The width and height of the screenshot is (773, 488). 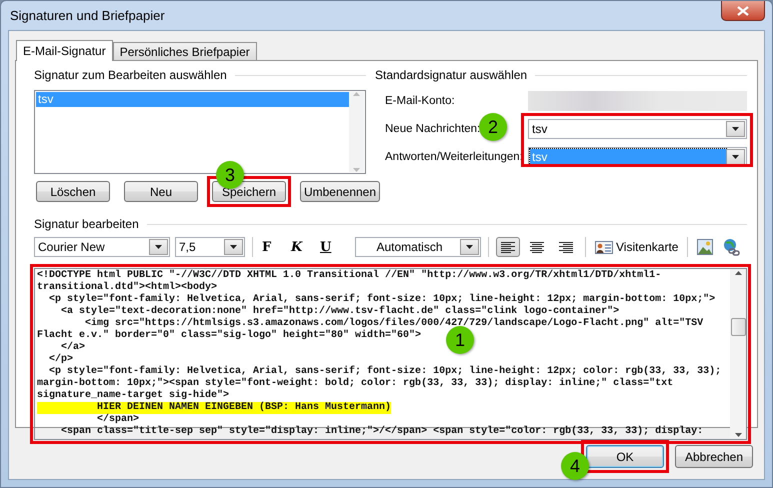 What do you see at coordinates (249, 191) in the screenshot?
I see `action-button: Speichern` at bounding box center [249, 191].